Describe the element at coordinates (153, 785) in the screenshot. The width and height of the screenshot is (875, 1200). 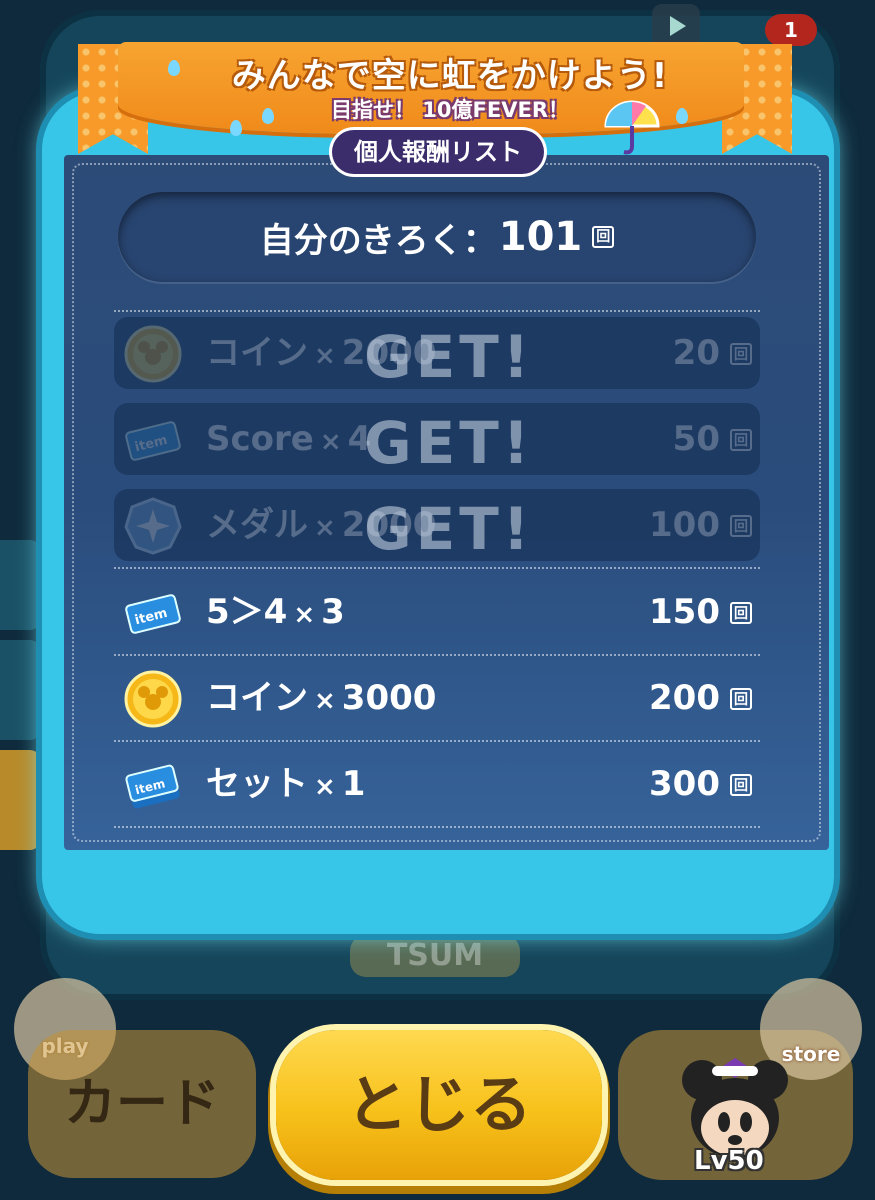
I see `item-ticket-set-icon: item` at that location.